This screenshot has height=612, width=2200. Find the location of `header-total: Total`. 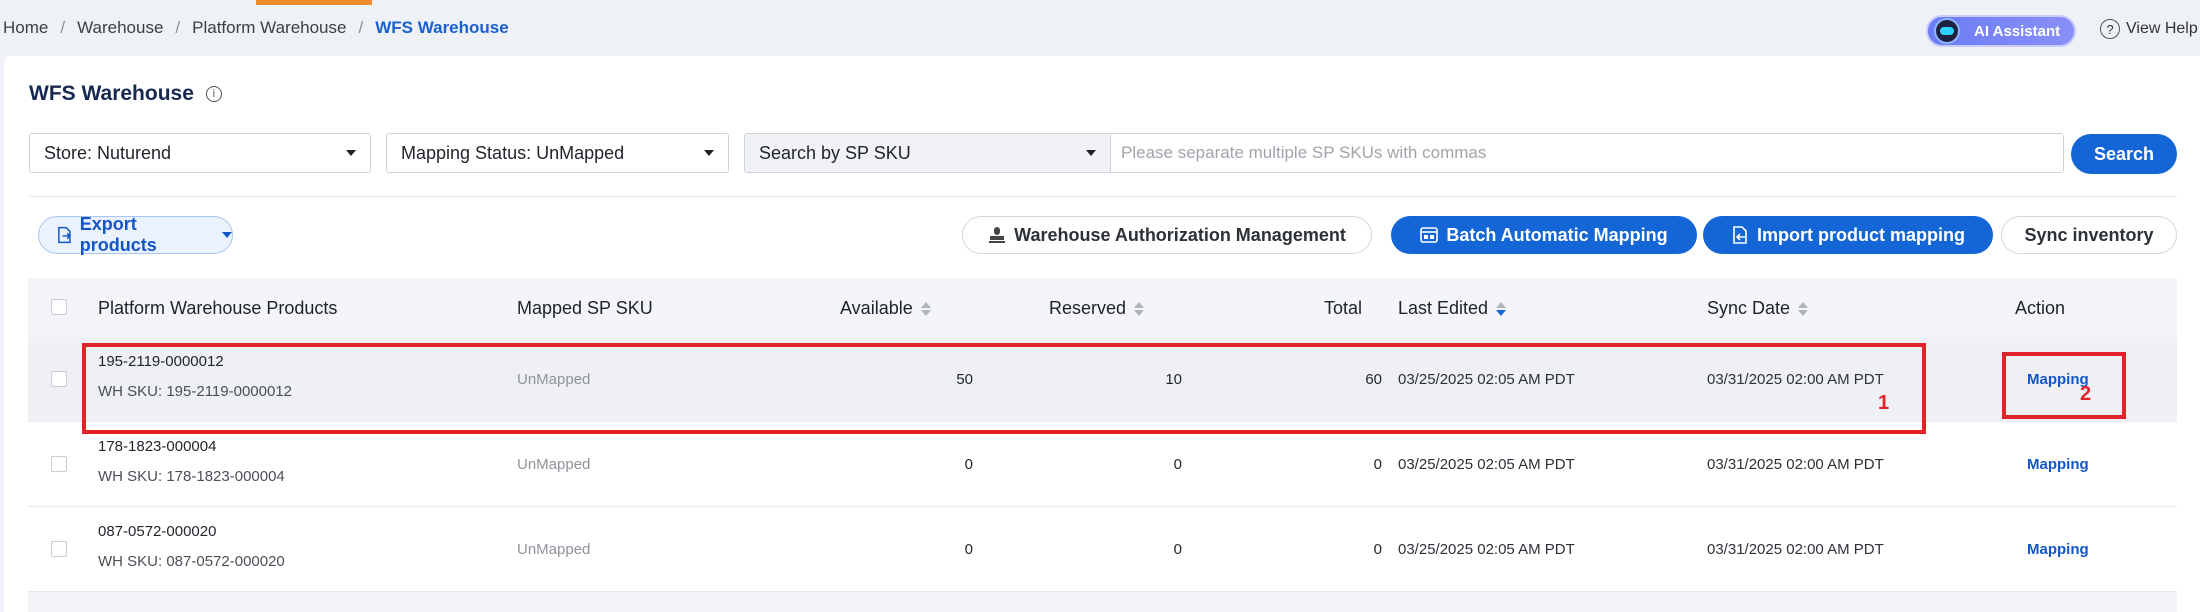

header-total: Total is located at coordinates (1343, 308).